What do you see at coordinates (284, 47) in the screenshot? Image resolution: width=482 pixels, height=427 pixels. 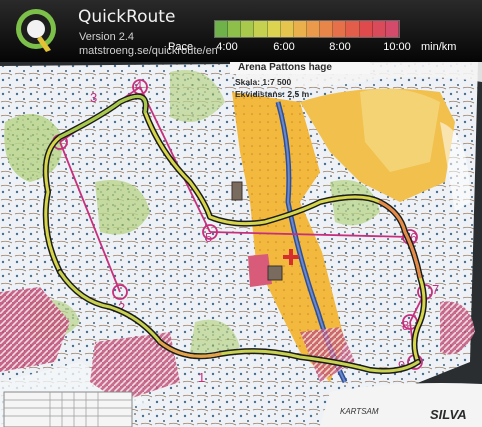 I see `pace-tick-2: 6:00` at bounding box center [284, 47].